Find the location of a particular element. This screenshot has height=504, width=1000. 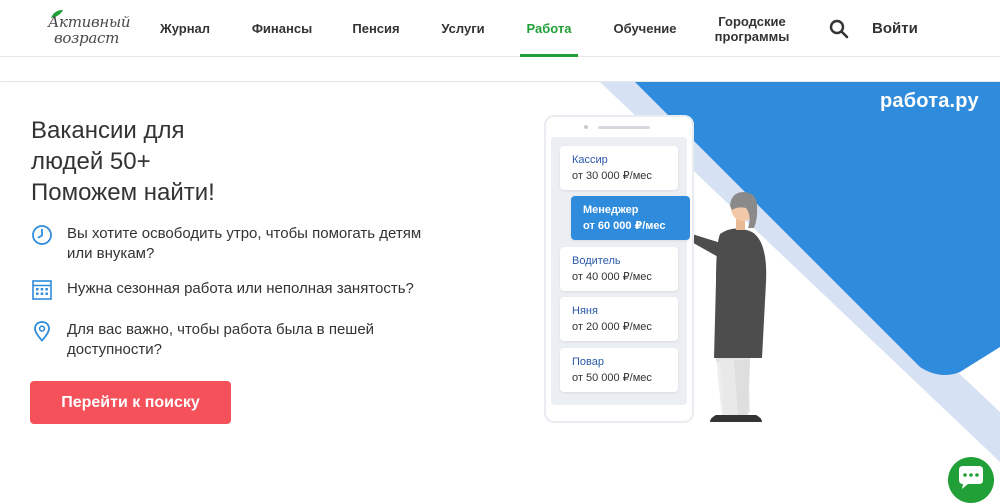

vacancy-card-cook: Повар от 50 000 ₽/мес is located at coordinates (619, 370).